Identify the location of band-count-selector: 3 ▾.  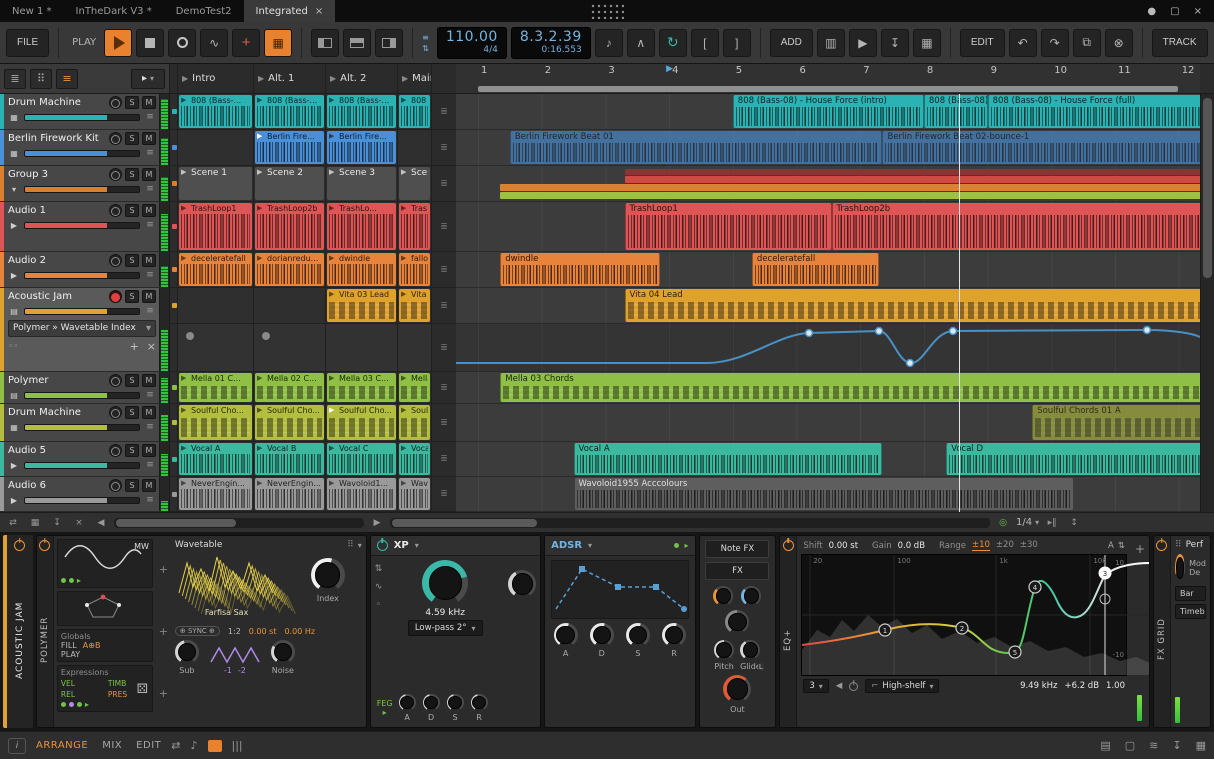
(816, 686).